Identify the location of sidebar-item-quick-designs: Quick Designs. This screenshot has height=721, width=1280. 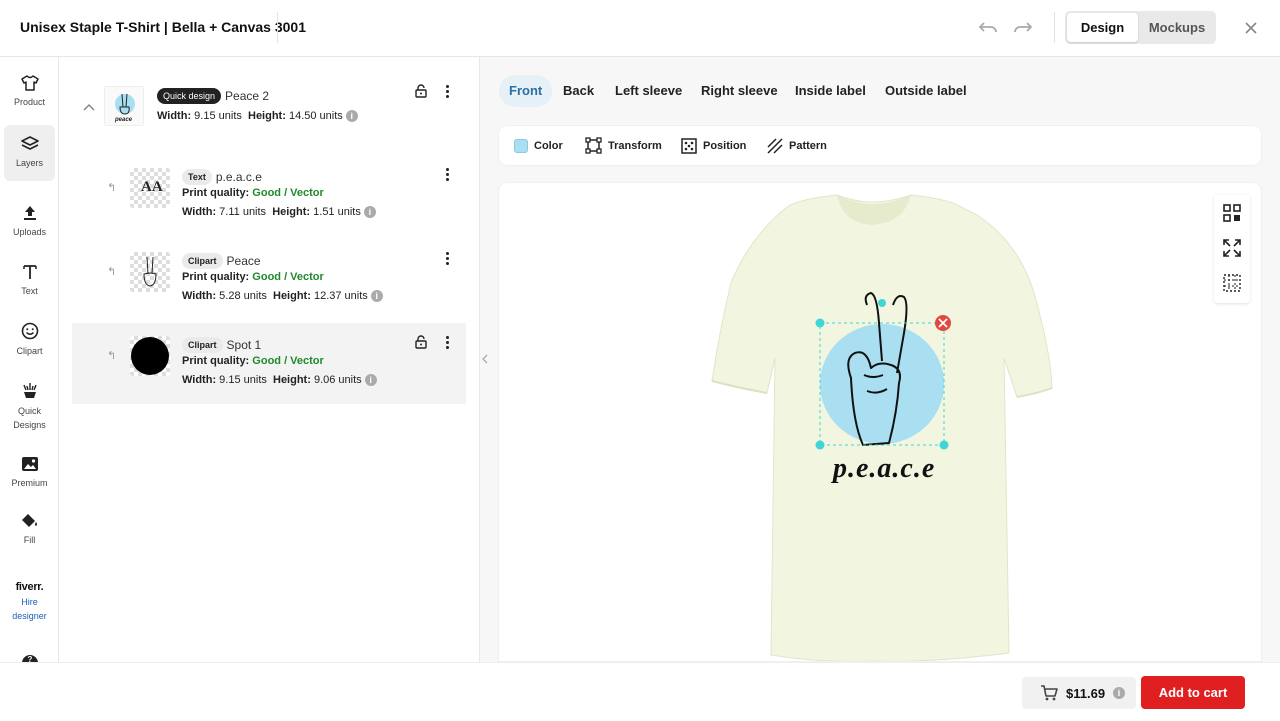
(29, 407).